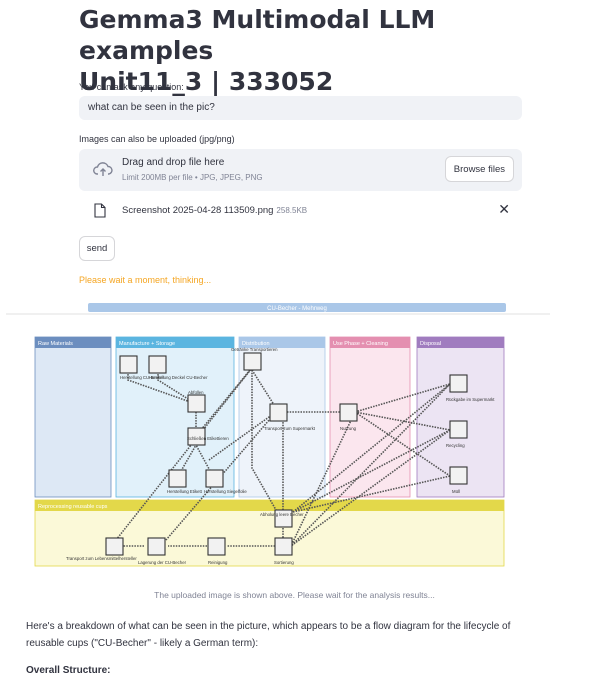 The height and width of the screenshot is (682, 589). Describe the element at coordinates (257, 35) in the screenshot. I see `title-line-1: Gemma3 Multimodal LLM examples` at that location.